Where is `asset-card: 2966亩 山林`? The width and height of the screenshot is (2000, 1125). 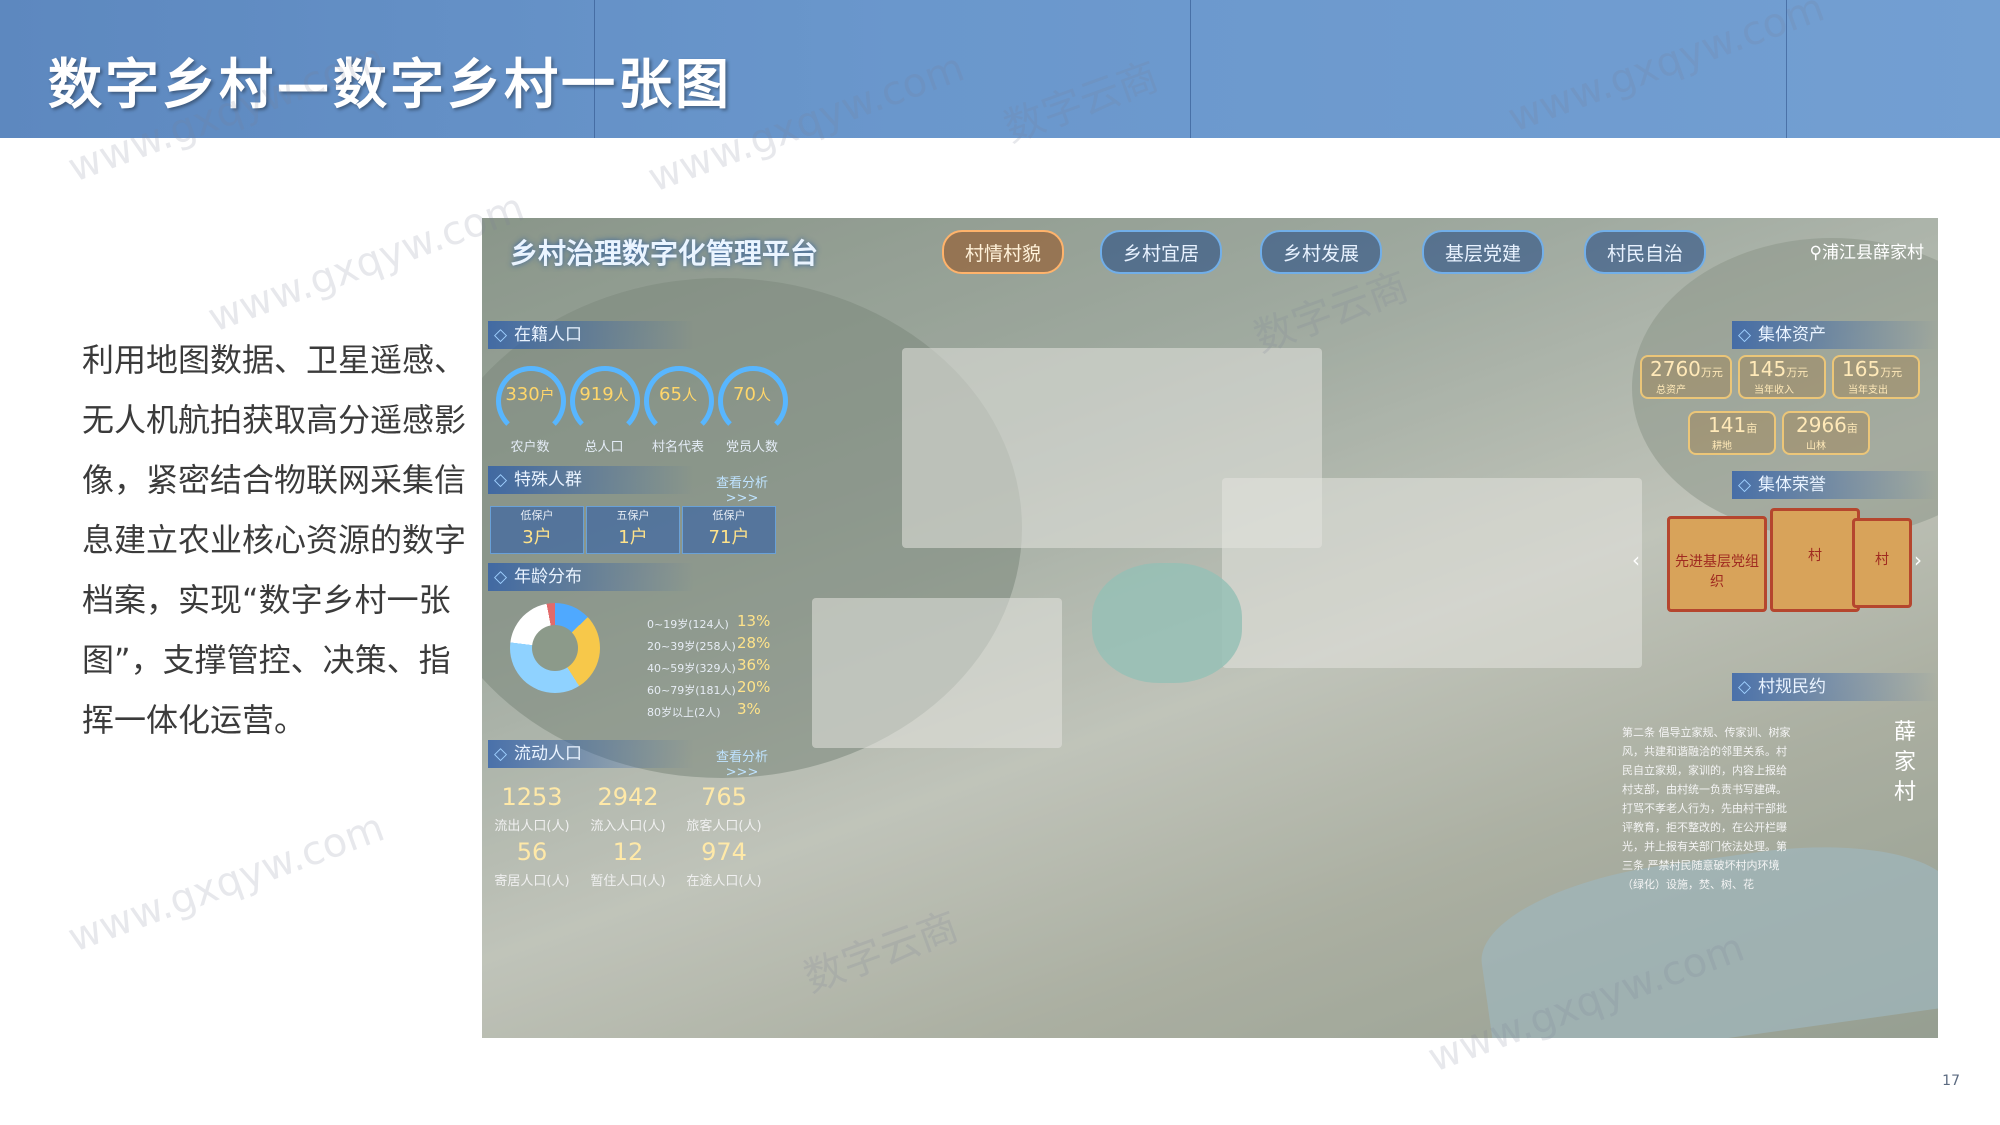 asset-card: 2966亩 山林 is located at coordinates (1826, 433).